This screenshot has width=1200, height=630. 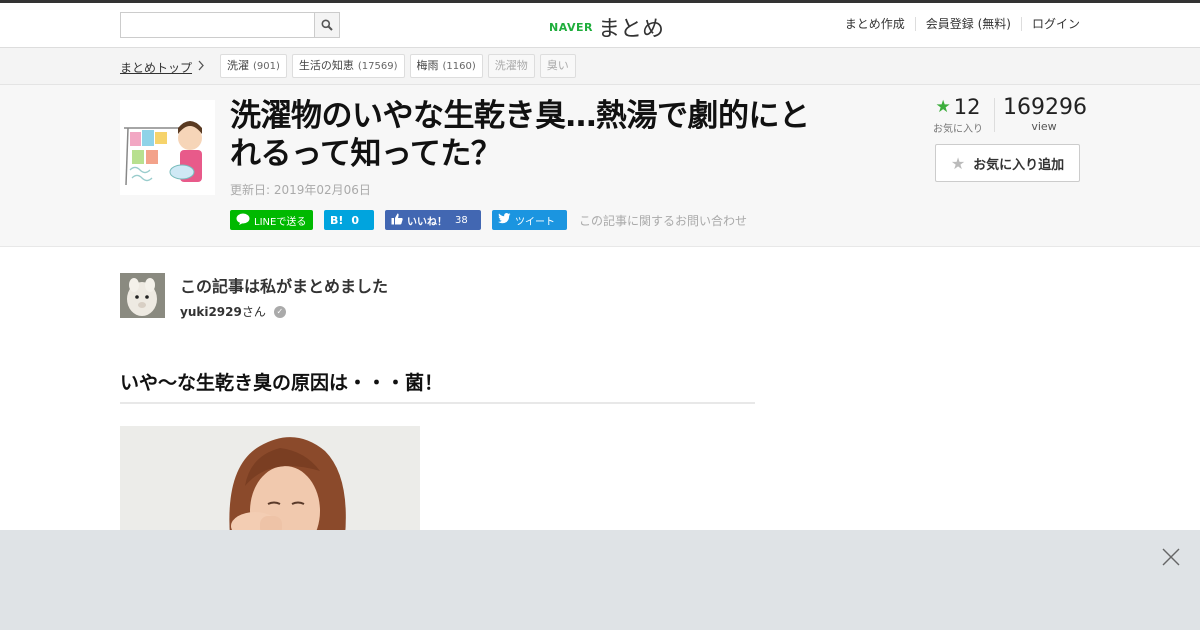 I want to click on favorite-number: 12, so click(x=967, y=107).